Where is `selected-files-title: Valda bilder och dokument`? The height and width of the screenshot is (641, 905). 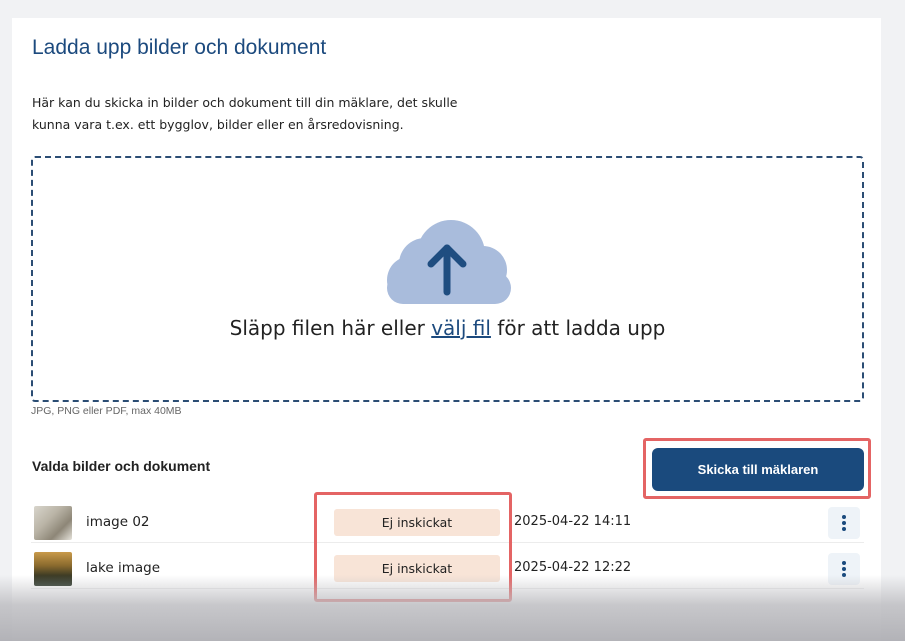
selected-files-title: Valda bilder och dokument is located at coordinates (121, 466).